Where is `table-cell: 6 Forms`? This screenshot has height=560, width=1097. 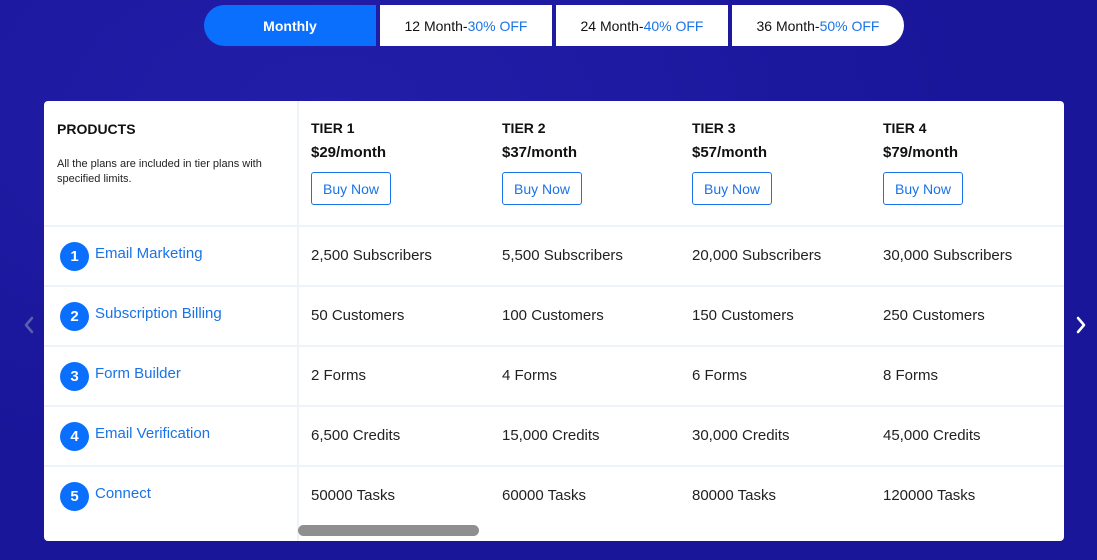
table-cell: 6 Forms is located at coordinates (720, 375).